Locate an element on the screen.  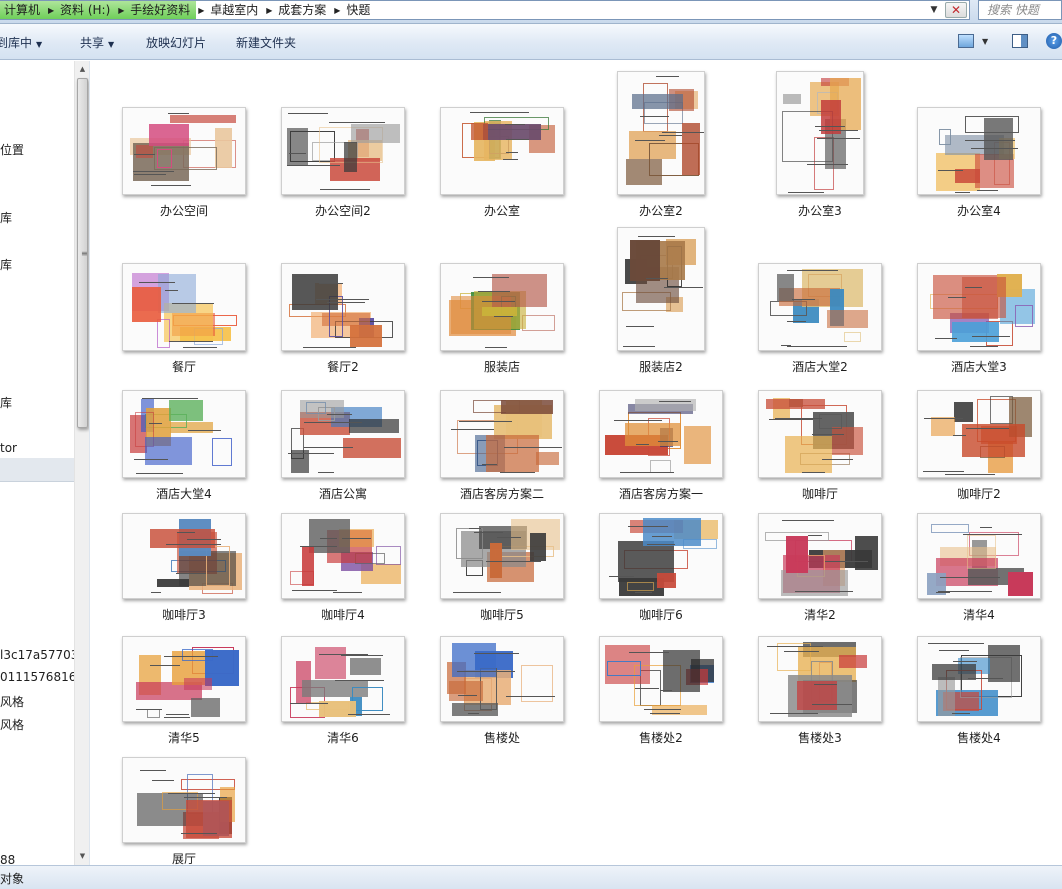
scrollbar-thumb: ≡ is located at coordinates (82, 253).